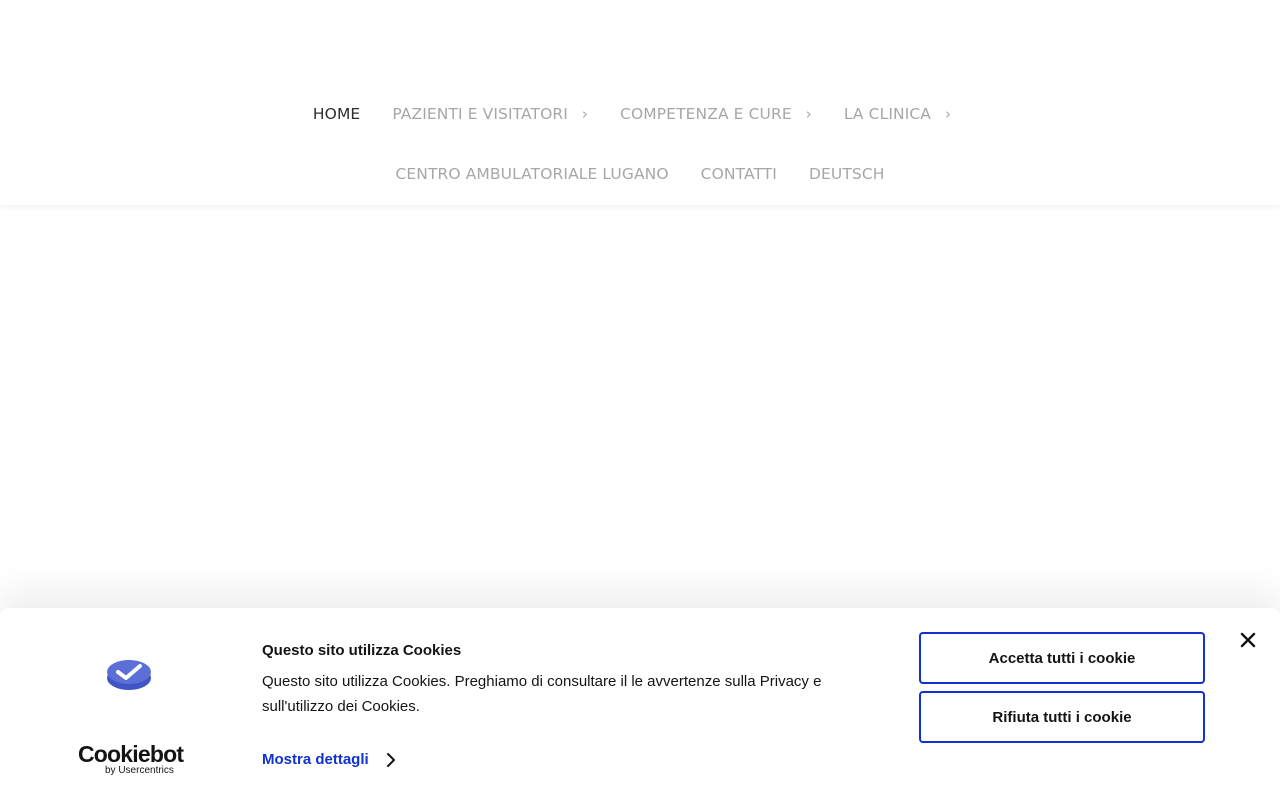 The width and height of the screenshot is (1280, 800). Describe the element at coordinates (887, 114) in the screenshot. I see `nav-item-label: LA CLINICA` at that location.